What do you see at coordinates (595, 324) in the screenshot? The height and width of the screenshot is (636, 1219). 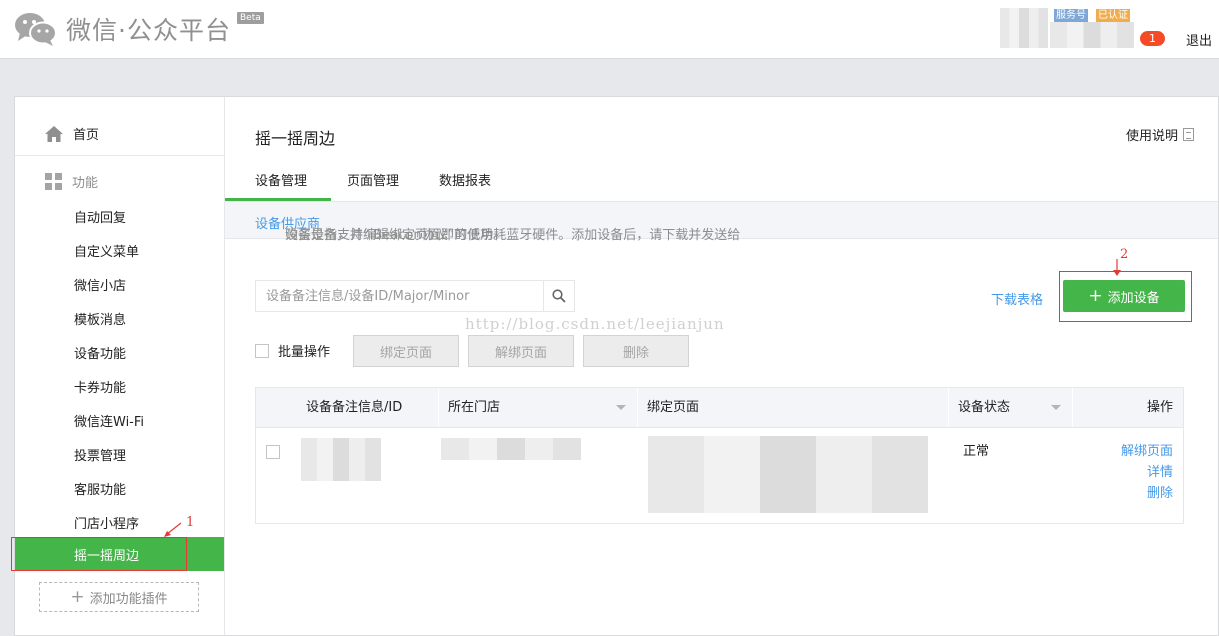 I see `watermark: http://blog.csdn.net/leejianjun` at bounding box center [595, 324].